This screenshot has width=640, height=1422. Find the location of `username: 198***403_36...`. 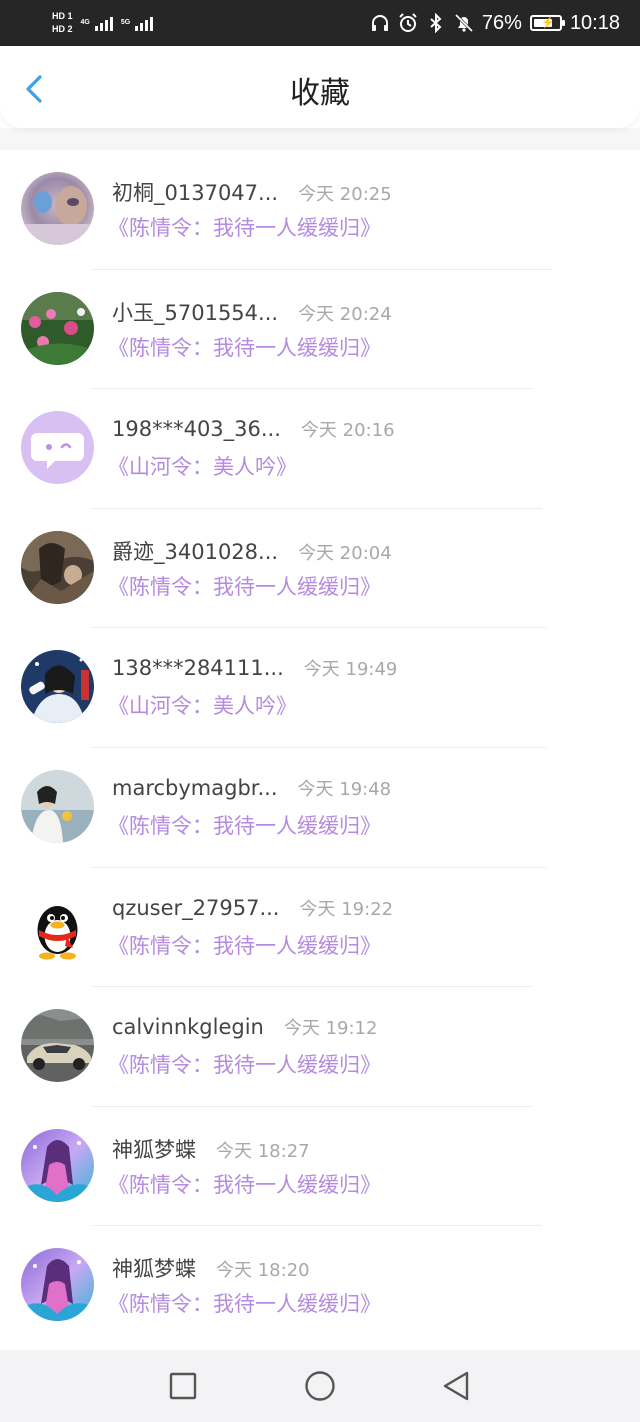

username: 198***403_36... is located at coordinates (196, 429).